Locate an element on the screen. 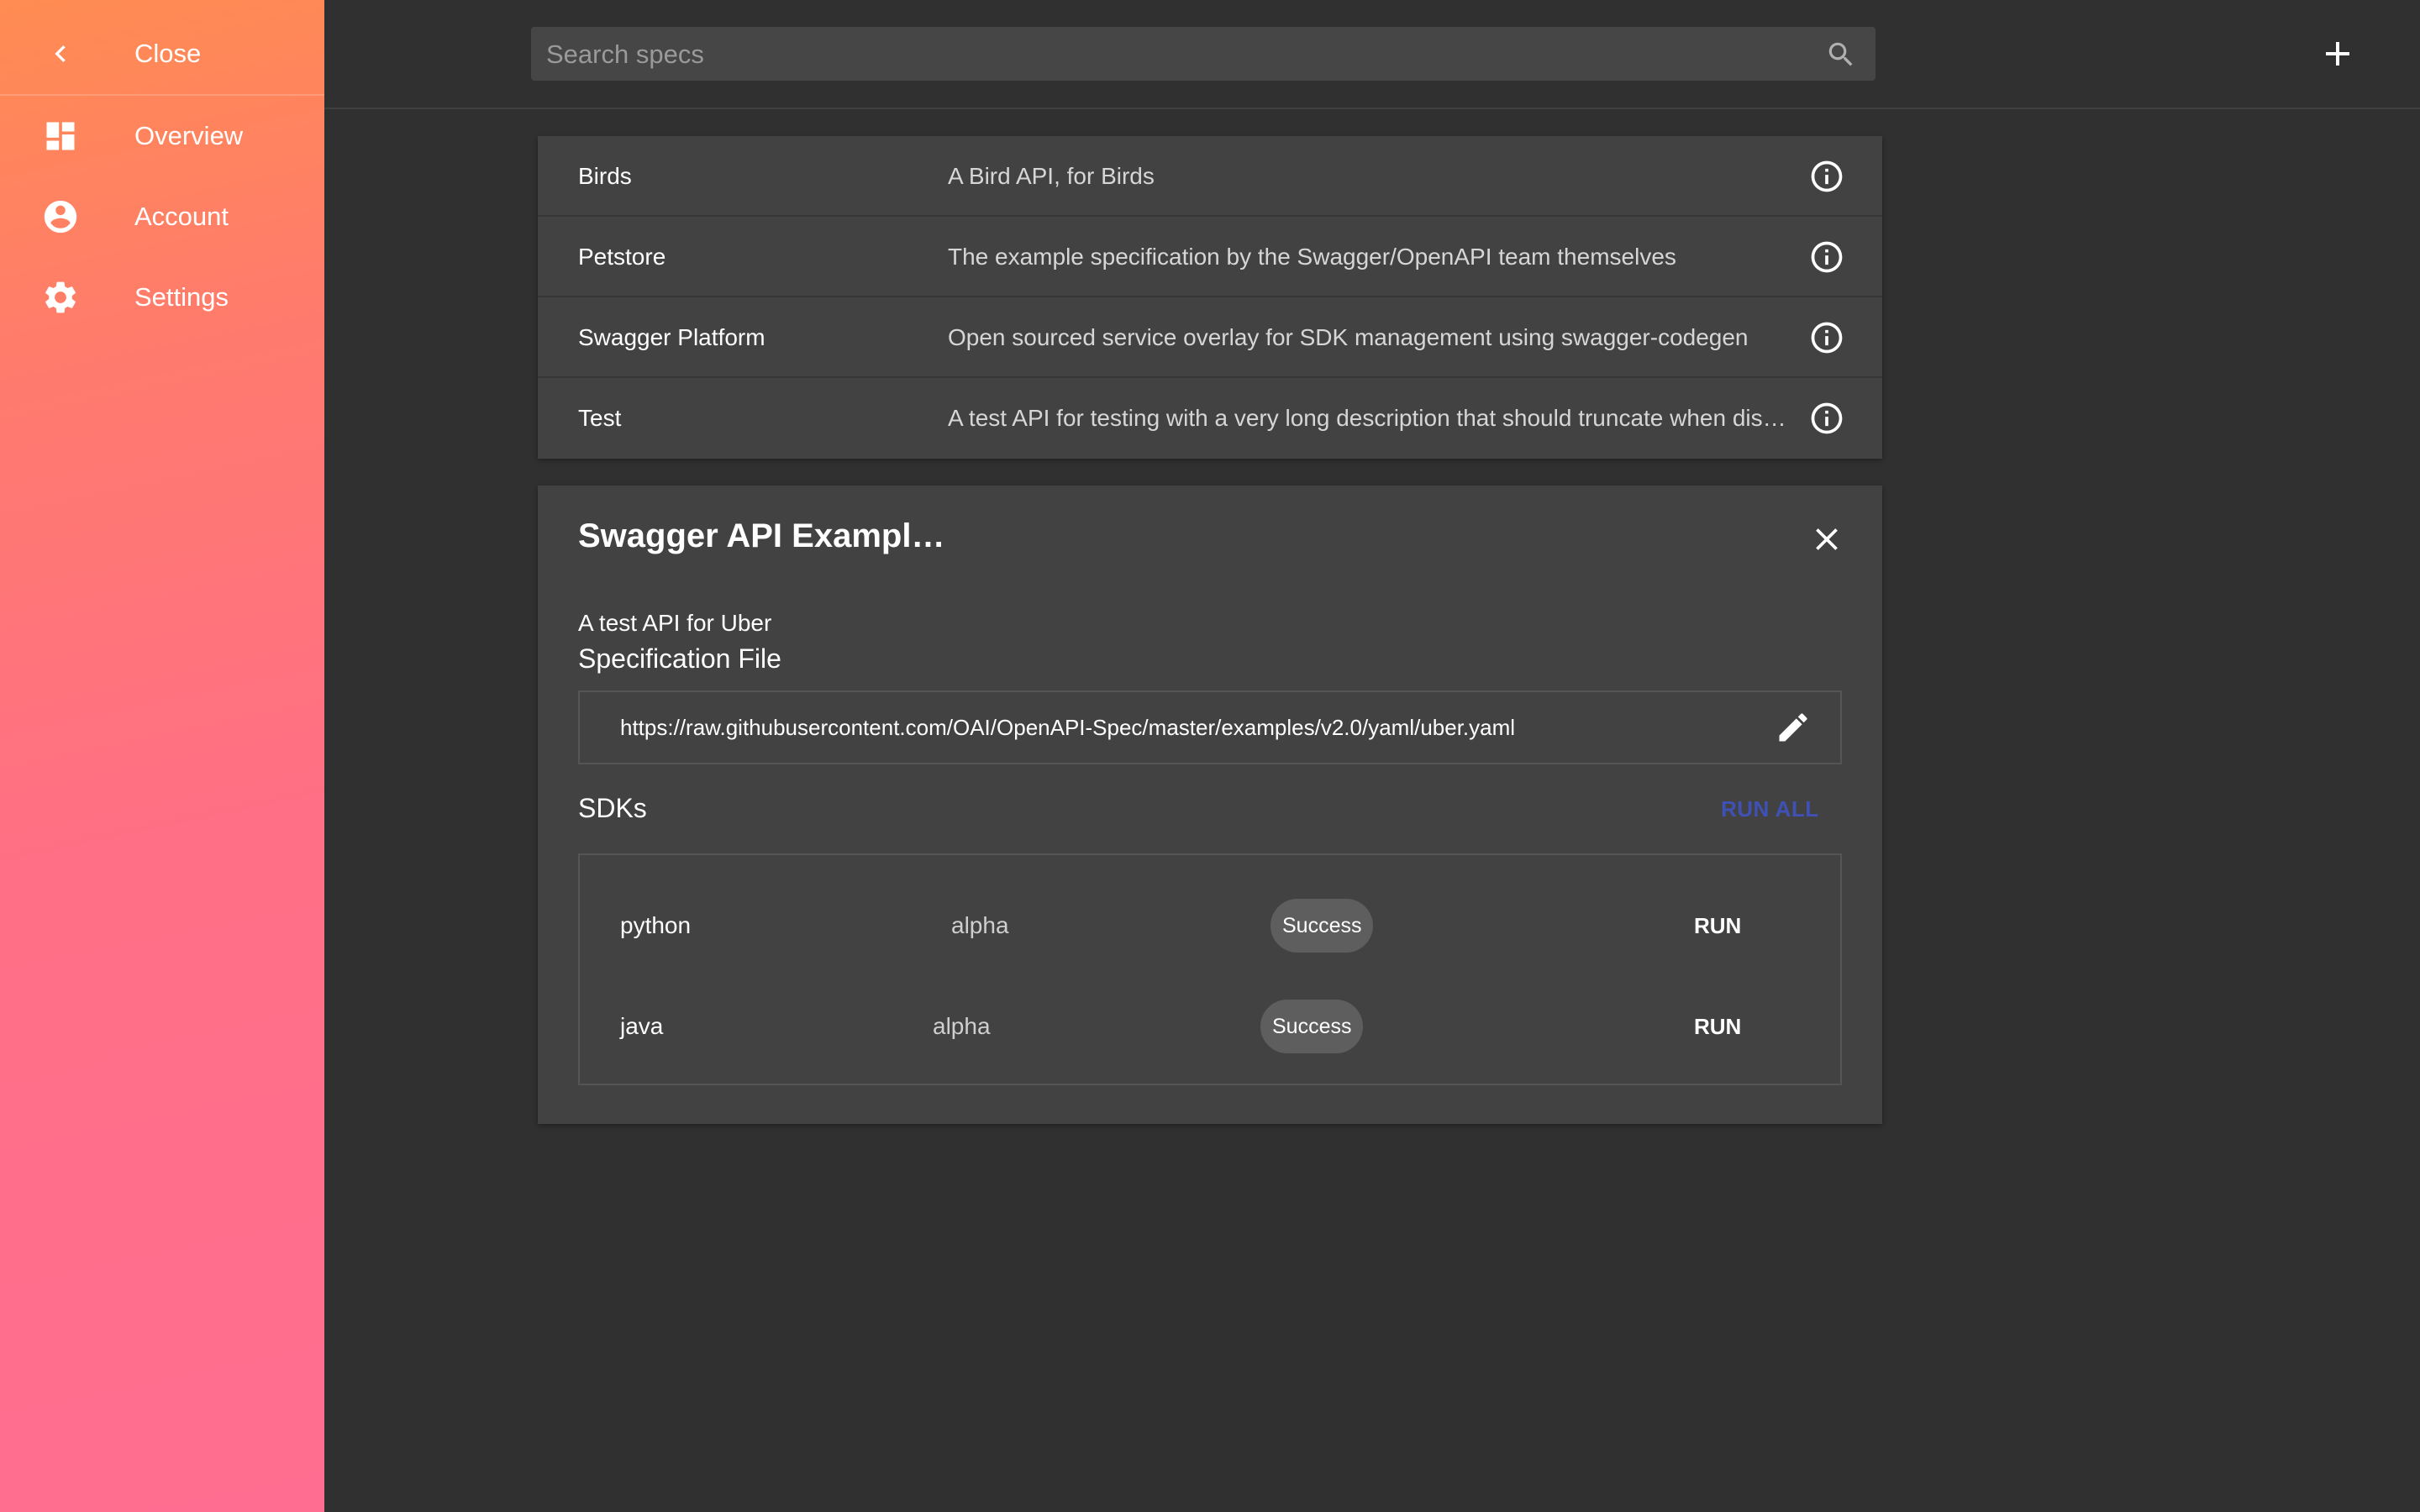 The width and height of the screenshot is (2420, 1512). detail-description: A test API for Uber is located at coordinates (675, 623).